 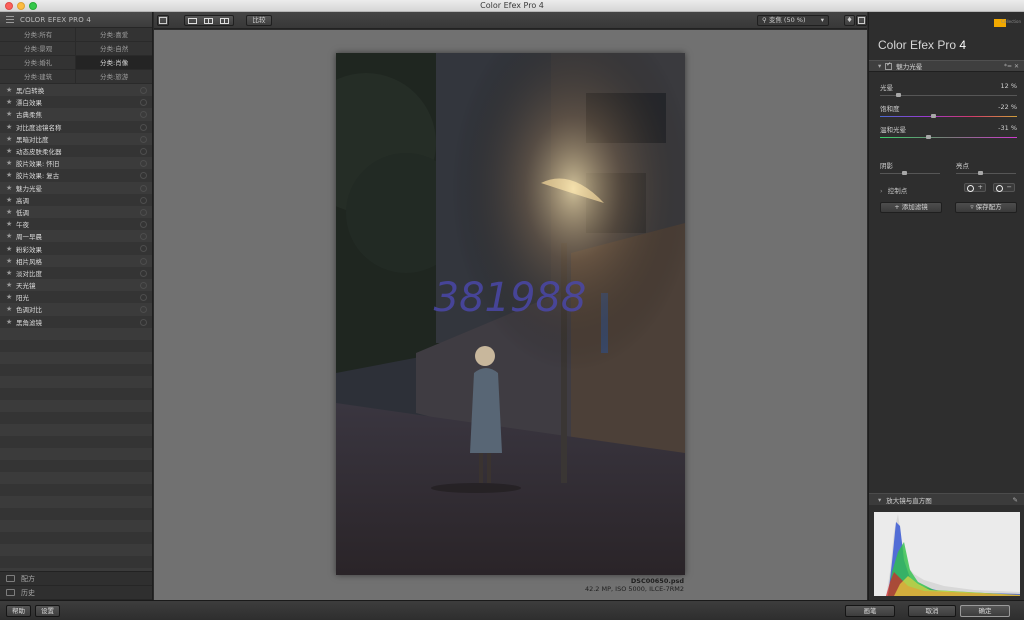 I want to click on loupe-histogram-header: ▾ 放大镜与直方图 ✎, so click(x=946, y=499).